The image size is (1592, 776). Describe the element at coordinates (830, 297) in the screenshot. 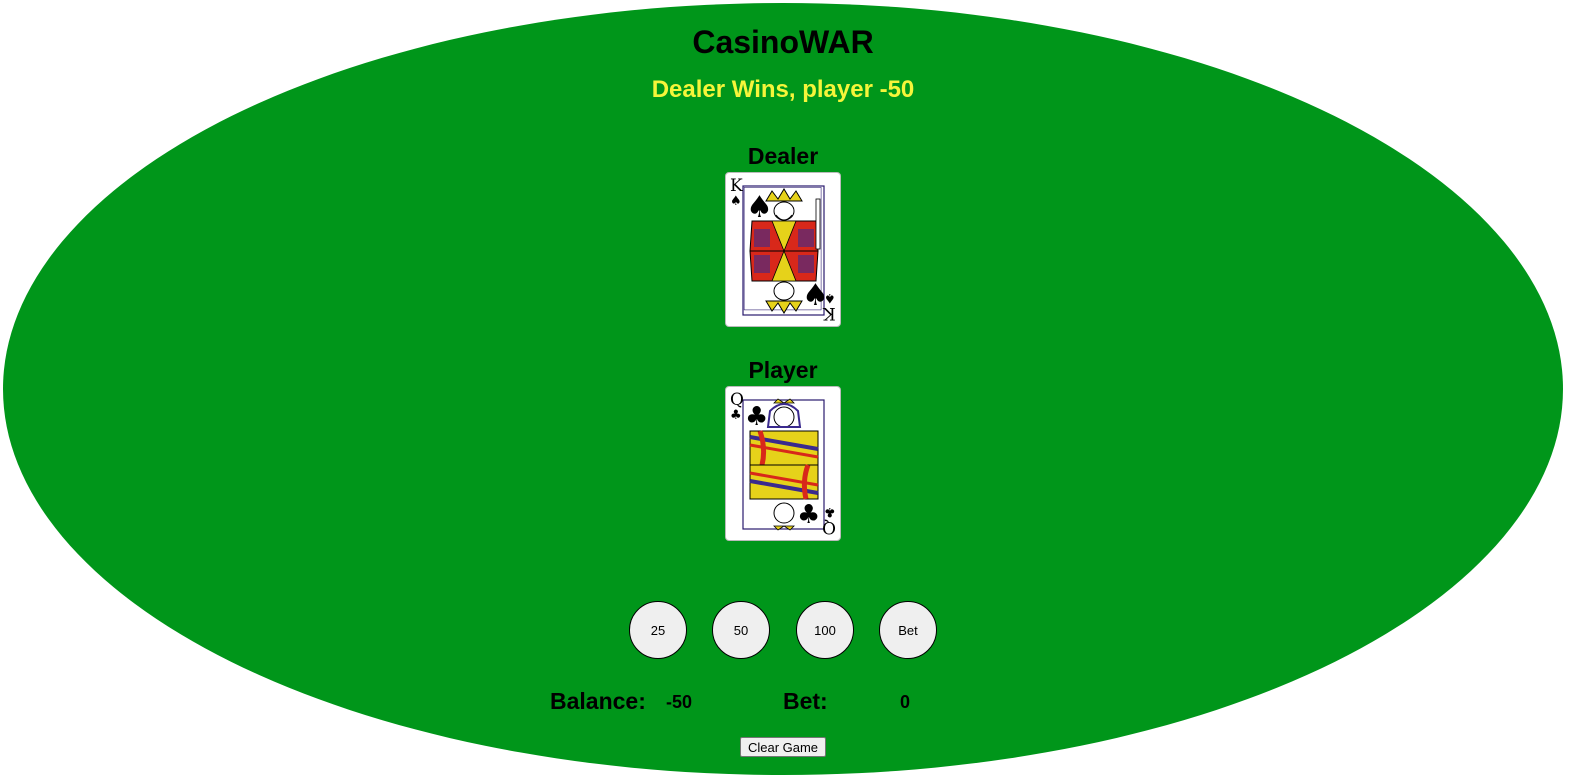

I see `dealer-card-suit-bottom: ♠` at that location.